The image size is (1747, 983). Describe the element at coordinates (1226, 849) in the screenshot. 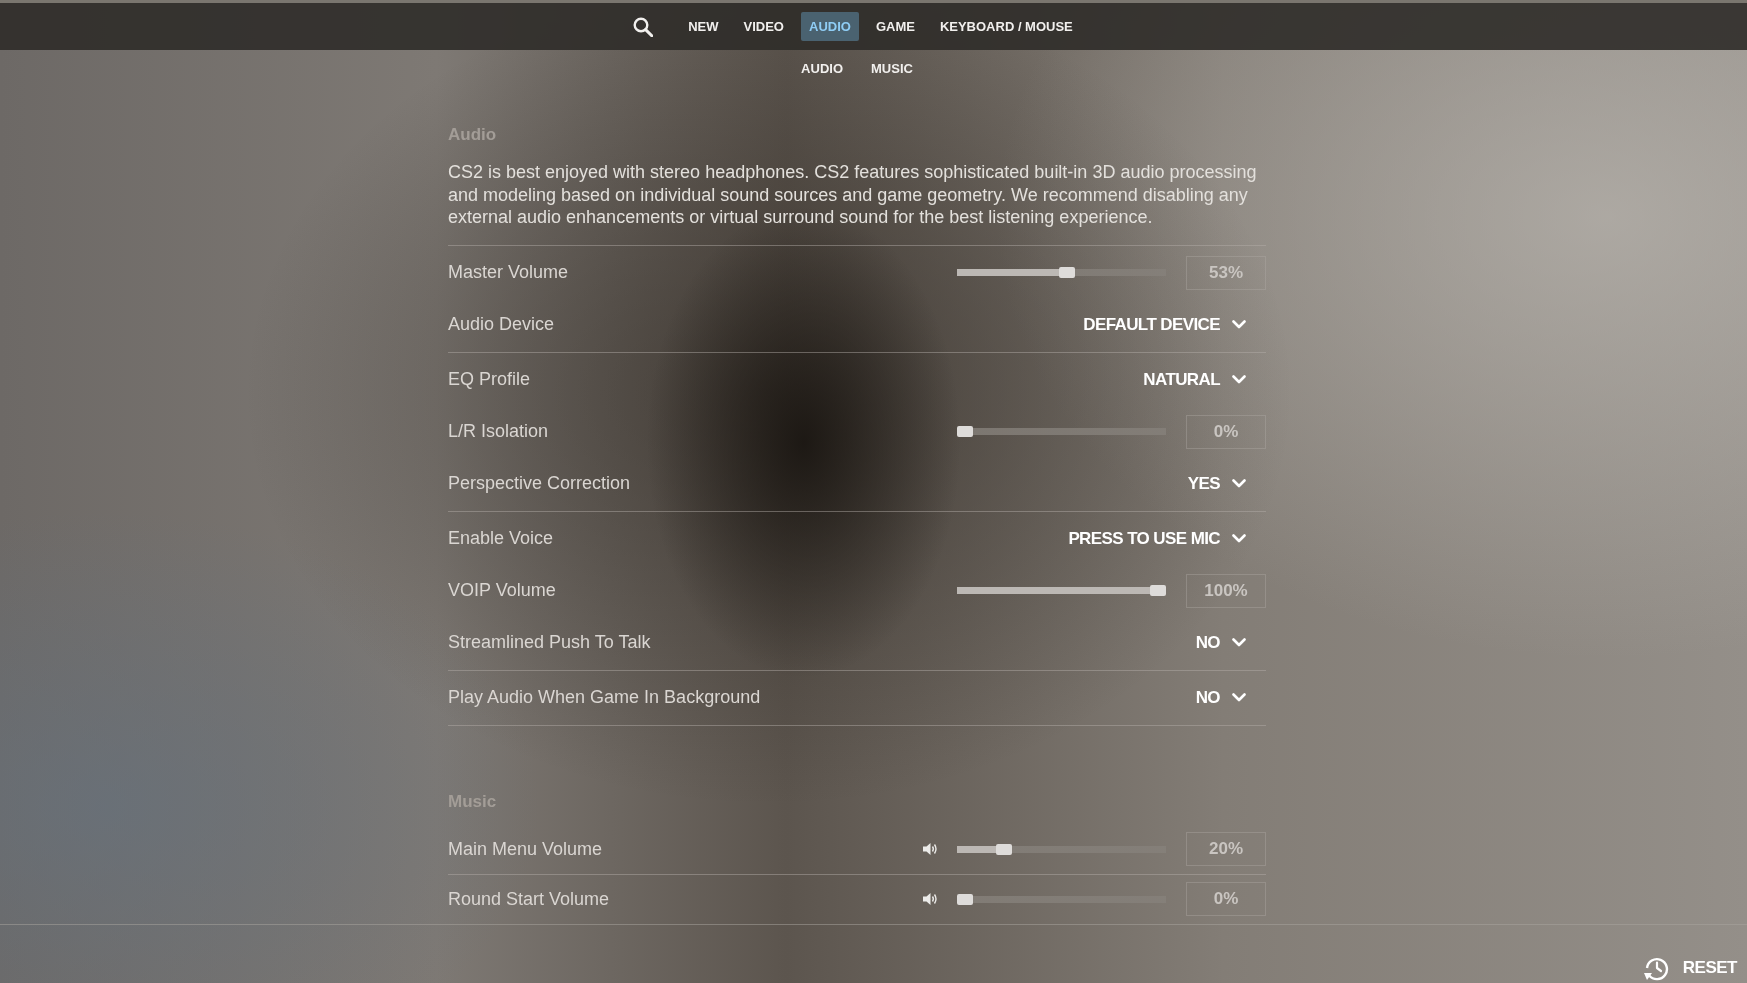

I see `value-field: 20%` at that location.